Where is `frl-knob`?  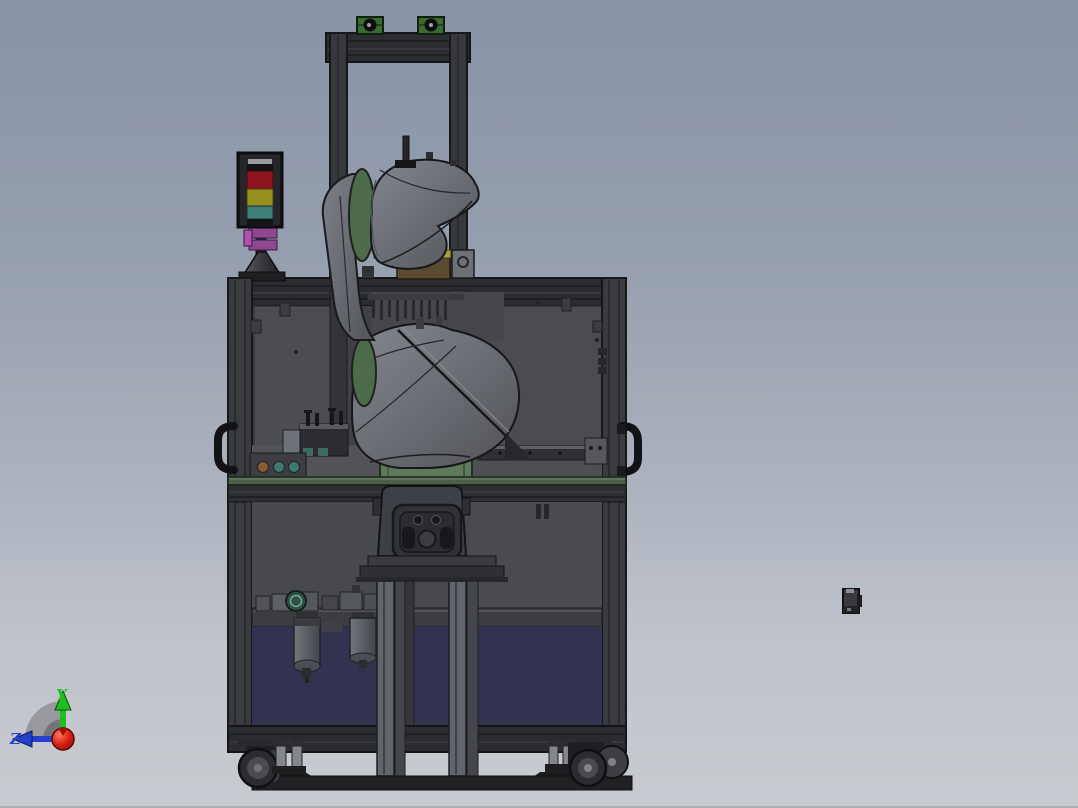 frl-knob is located at coordinates (356, 589).